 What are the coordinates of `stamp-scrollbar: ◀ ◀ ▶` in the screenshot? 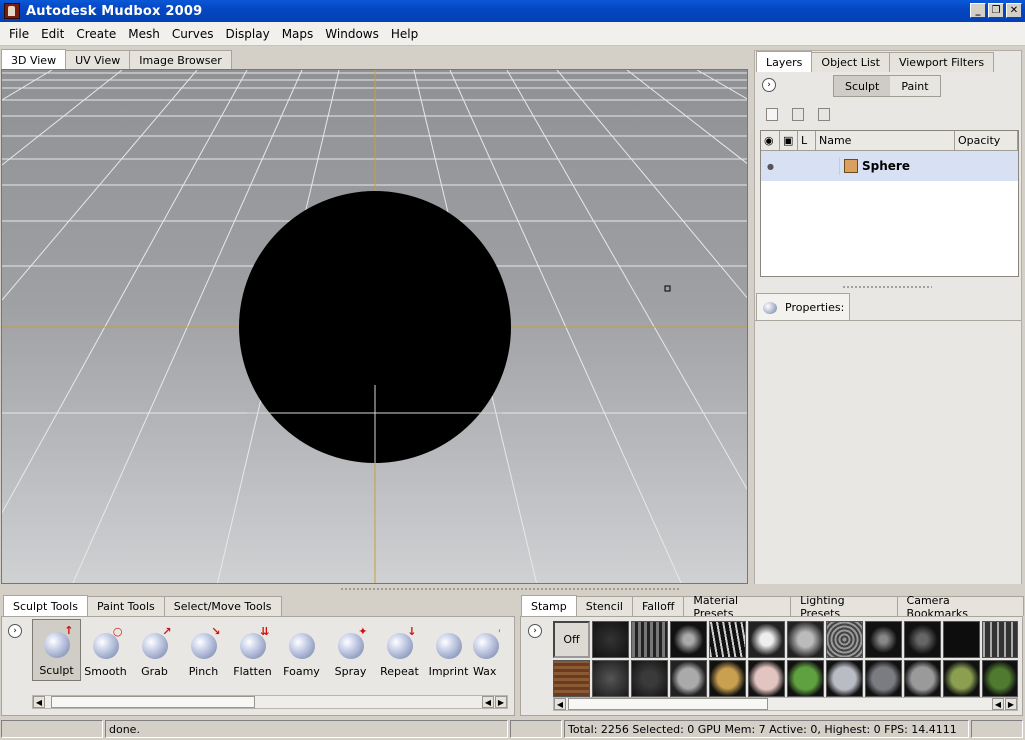 It's located at (785, 704).